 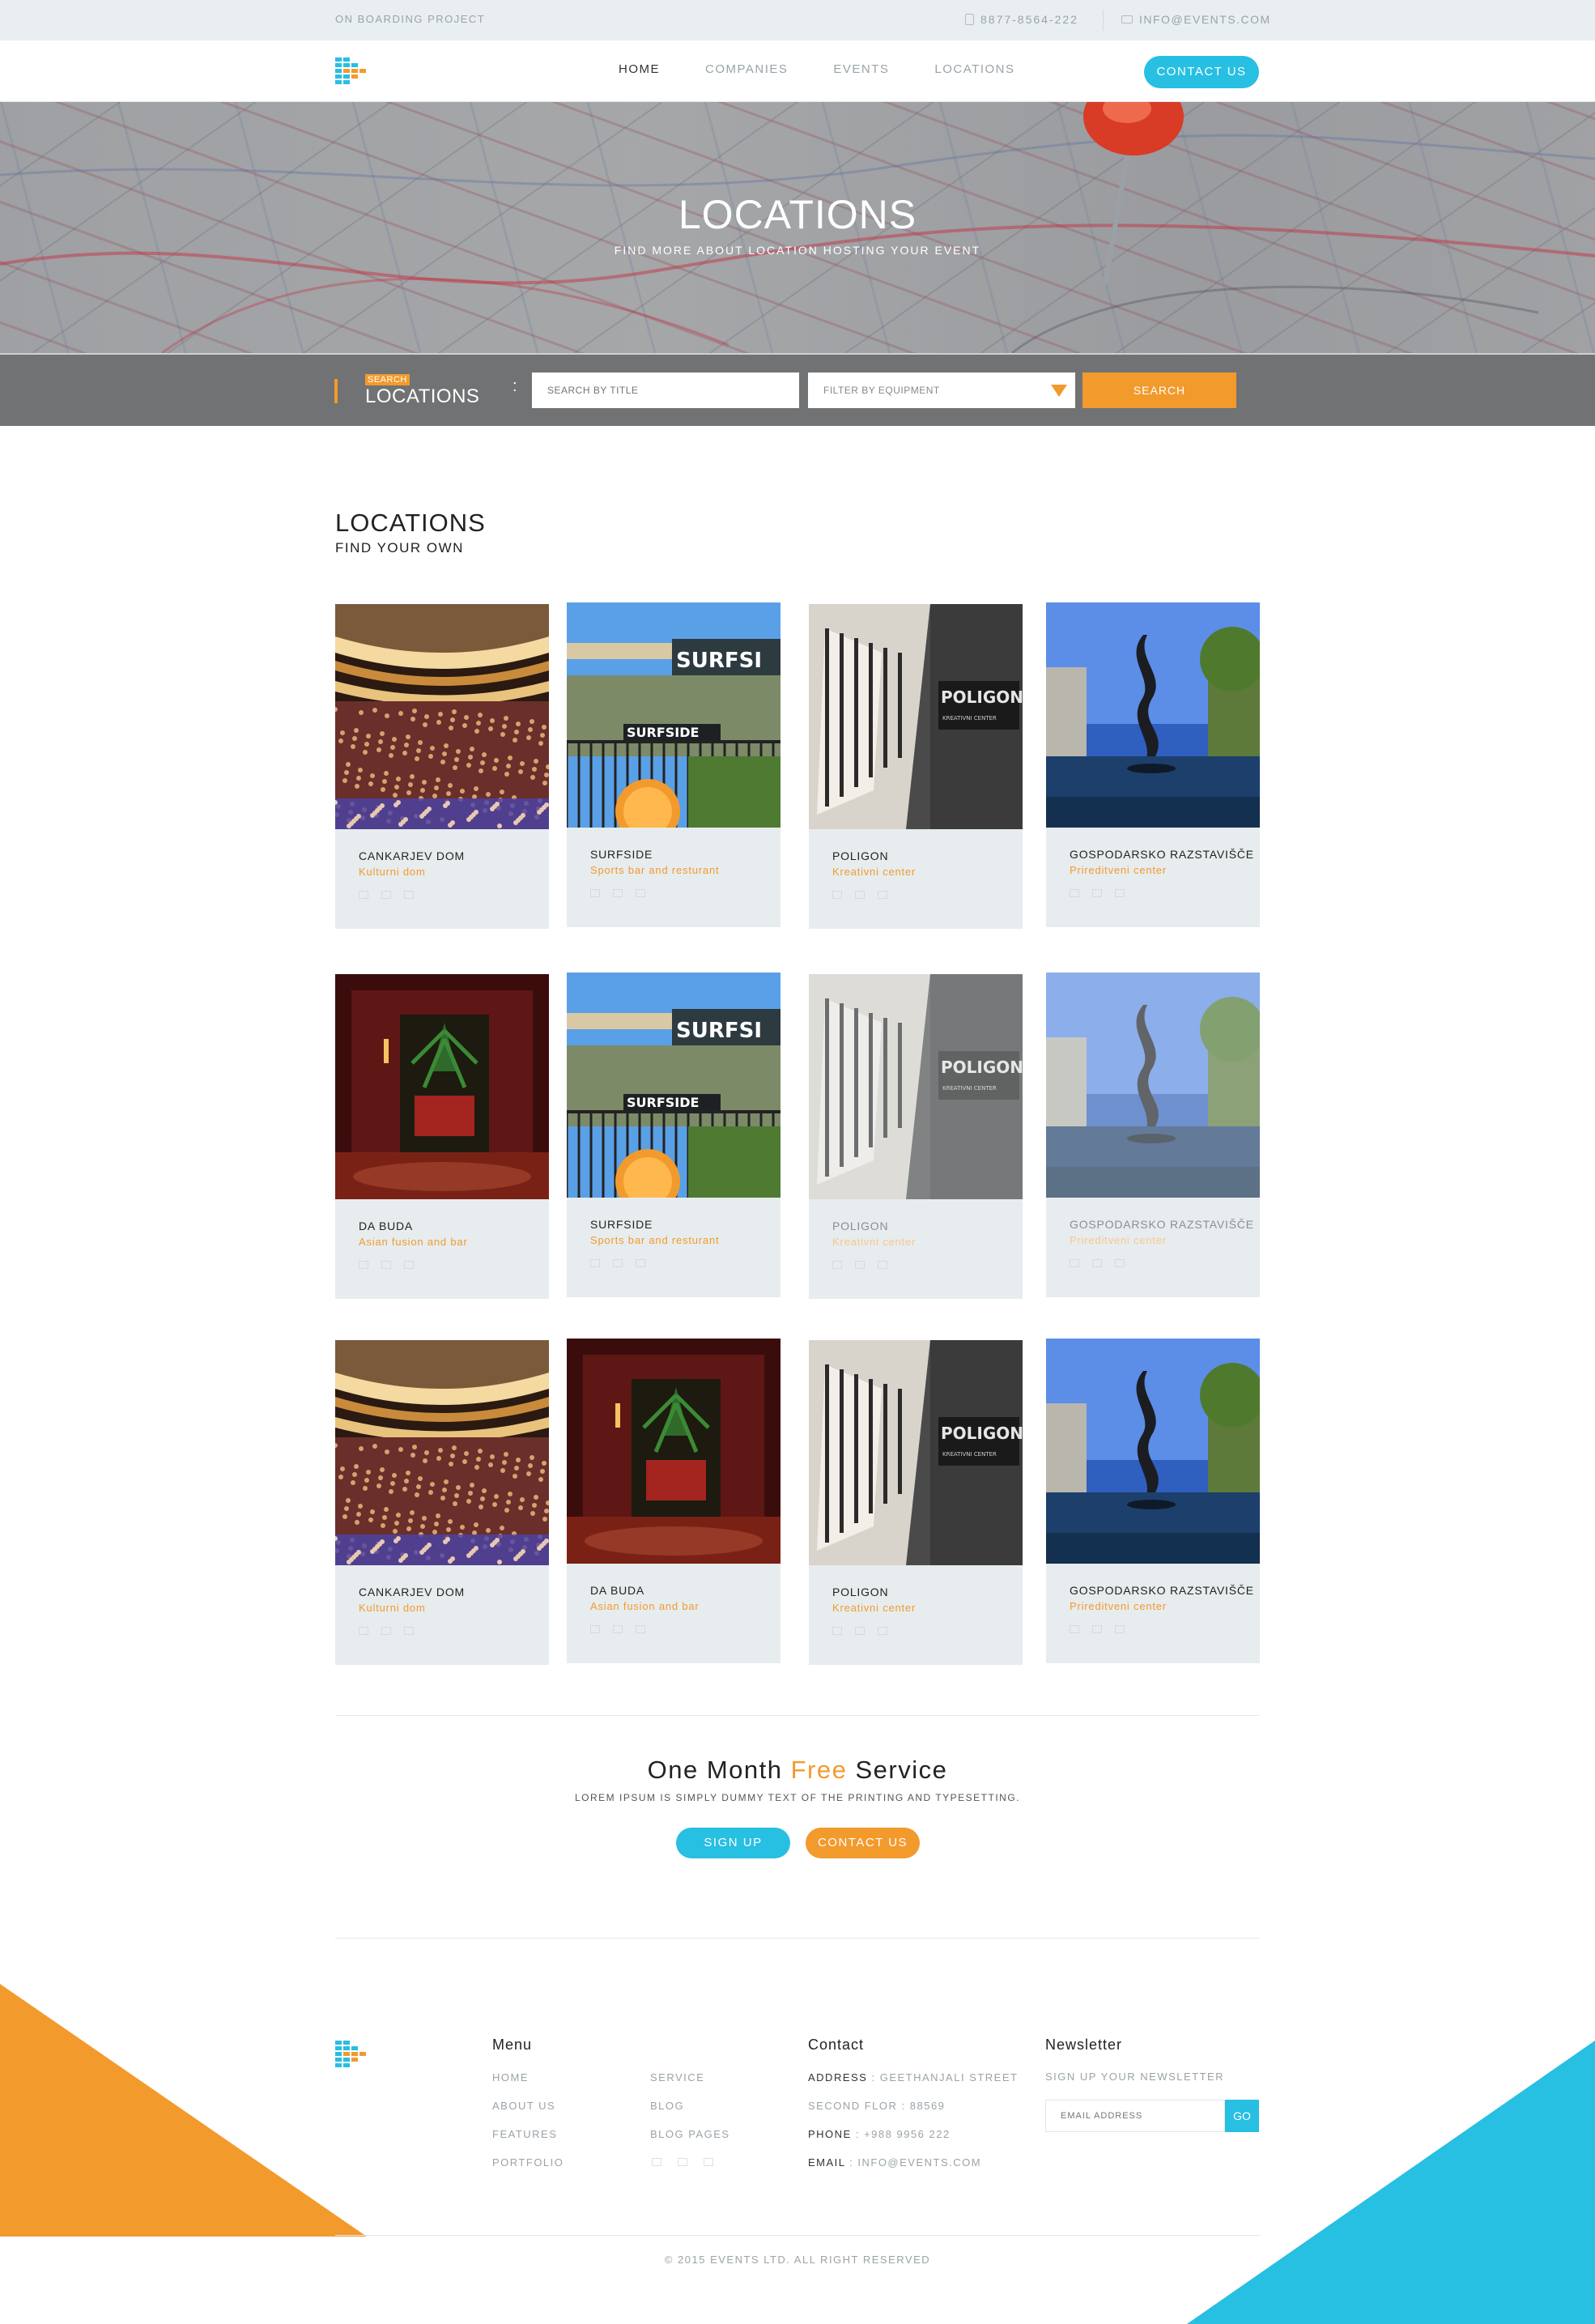 I want to click on newsletter-go-button: GO, so click(x=1242, y=2116).